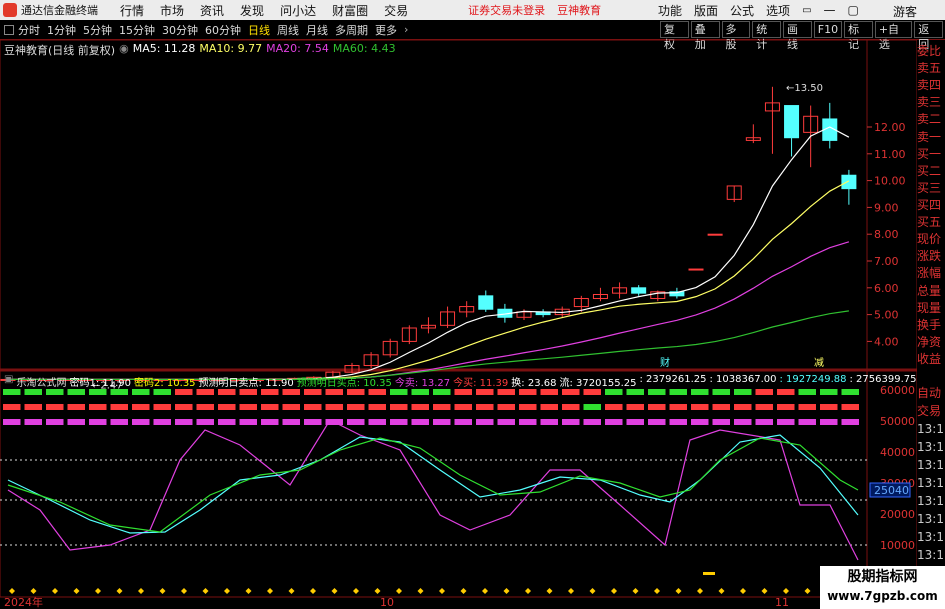  I want to click on period-15min: 15分钟, so click(137, 30).